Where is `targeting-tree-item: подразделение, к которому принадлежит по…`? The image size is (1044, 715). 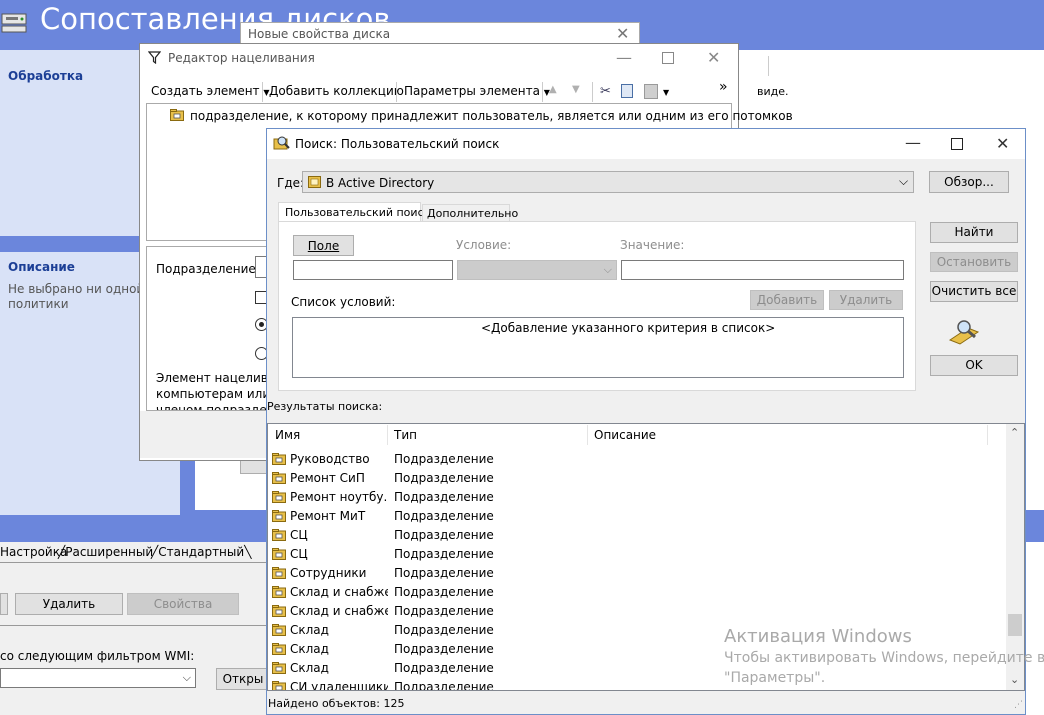
targeting-tree-item: подразделение, к которому принадлежит по… is located at coordinates (491, 116).